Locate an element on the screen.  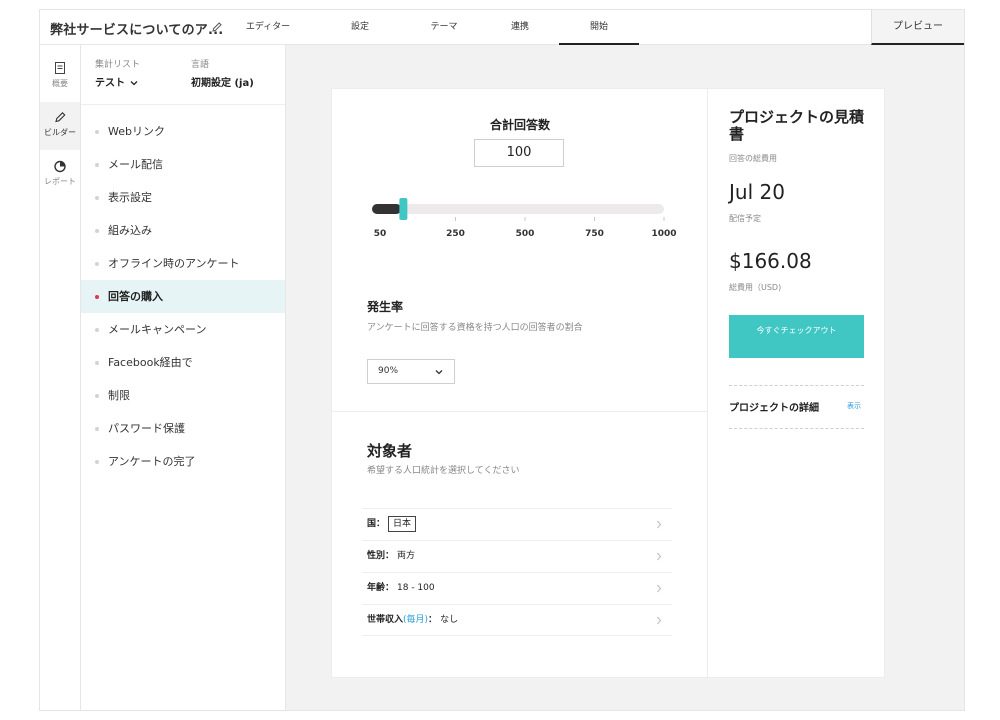
tab-integrations: 連携 is located at coordinates (520, 27).